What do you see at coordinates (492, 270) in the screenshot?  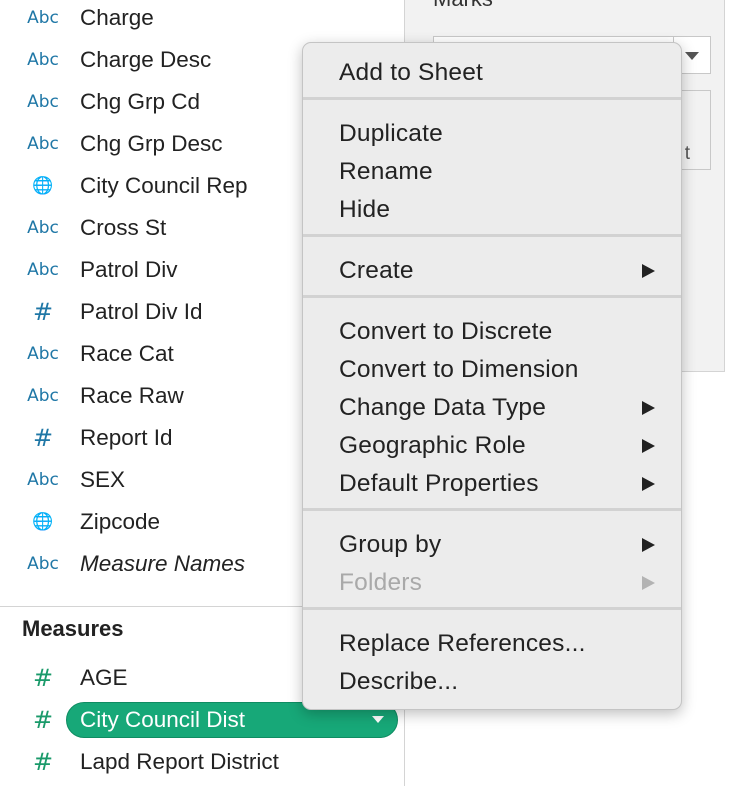 I see `menu-item-create: Create` at bounding box center [492, 270].